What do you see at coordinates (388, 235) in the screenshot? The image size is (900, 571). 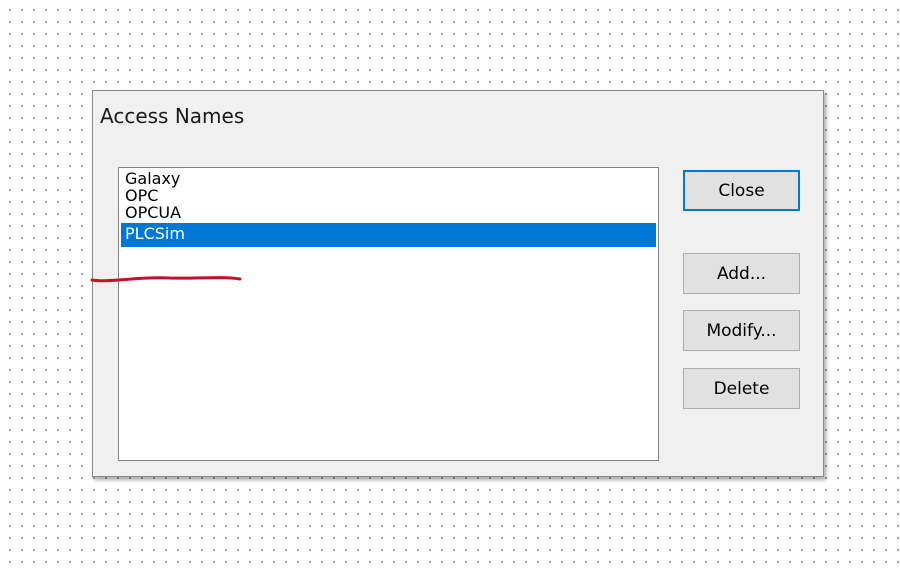 I see `list-item-plcsim: PLCSim` at bounding box center [388, 235].